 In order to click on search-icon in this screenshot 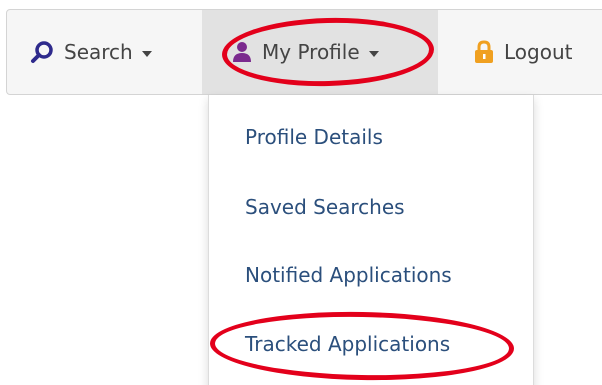, I will do `click(42, 52)`.